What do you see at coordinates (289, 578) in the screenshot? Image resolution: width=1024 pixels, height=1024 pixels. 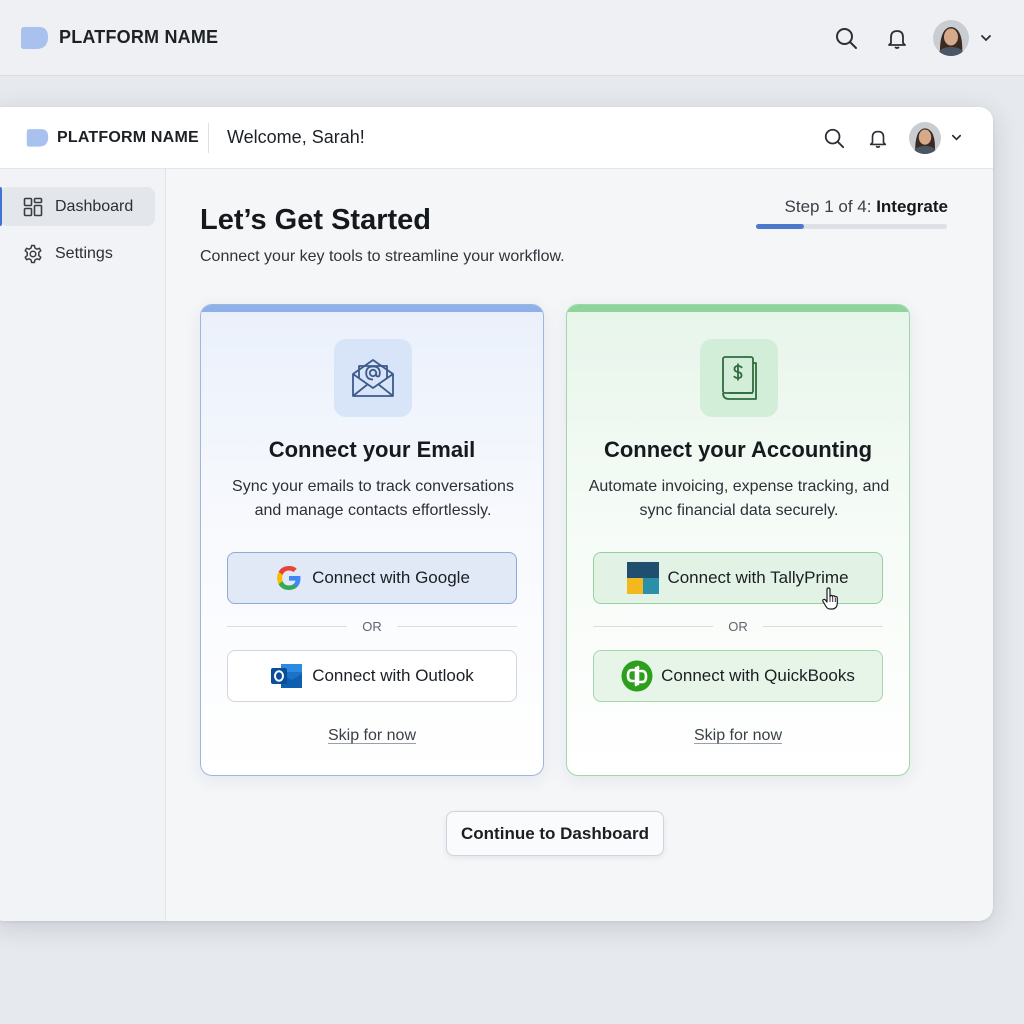 I see `google-icon` at bounding box center [289, 578].